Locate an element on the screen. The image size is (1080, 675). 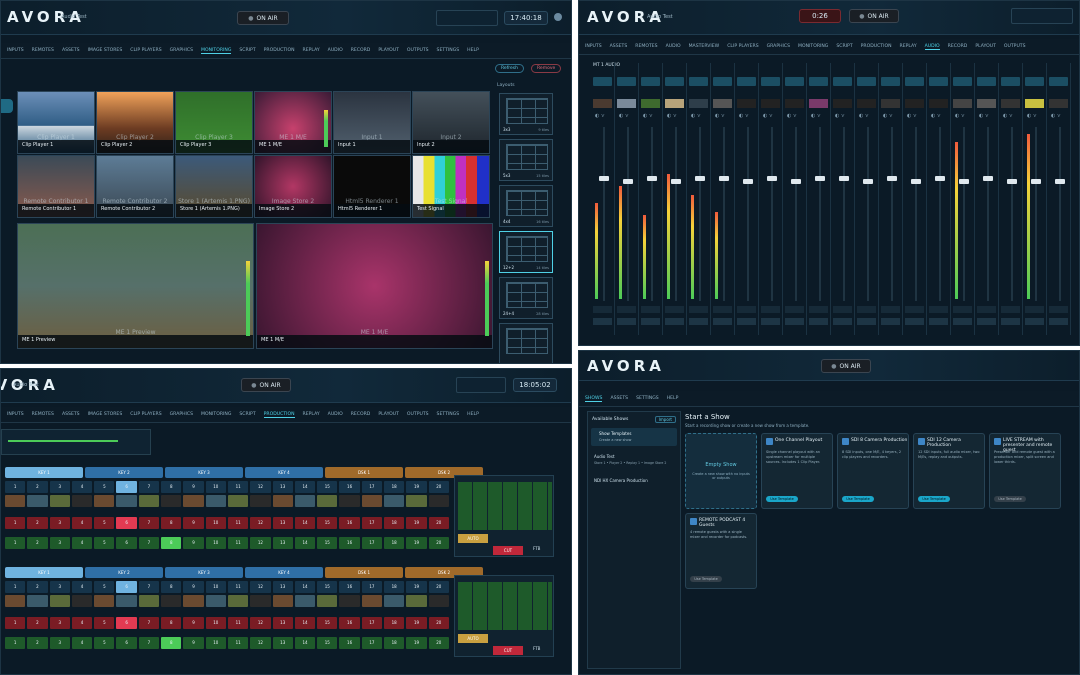
key-bank: KEY 3 is located at coordinates (204, 572).